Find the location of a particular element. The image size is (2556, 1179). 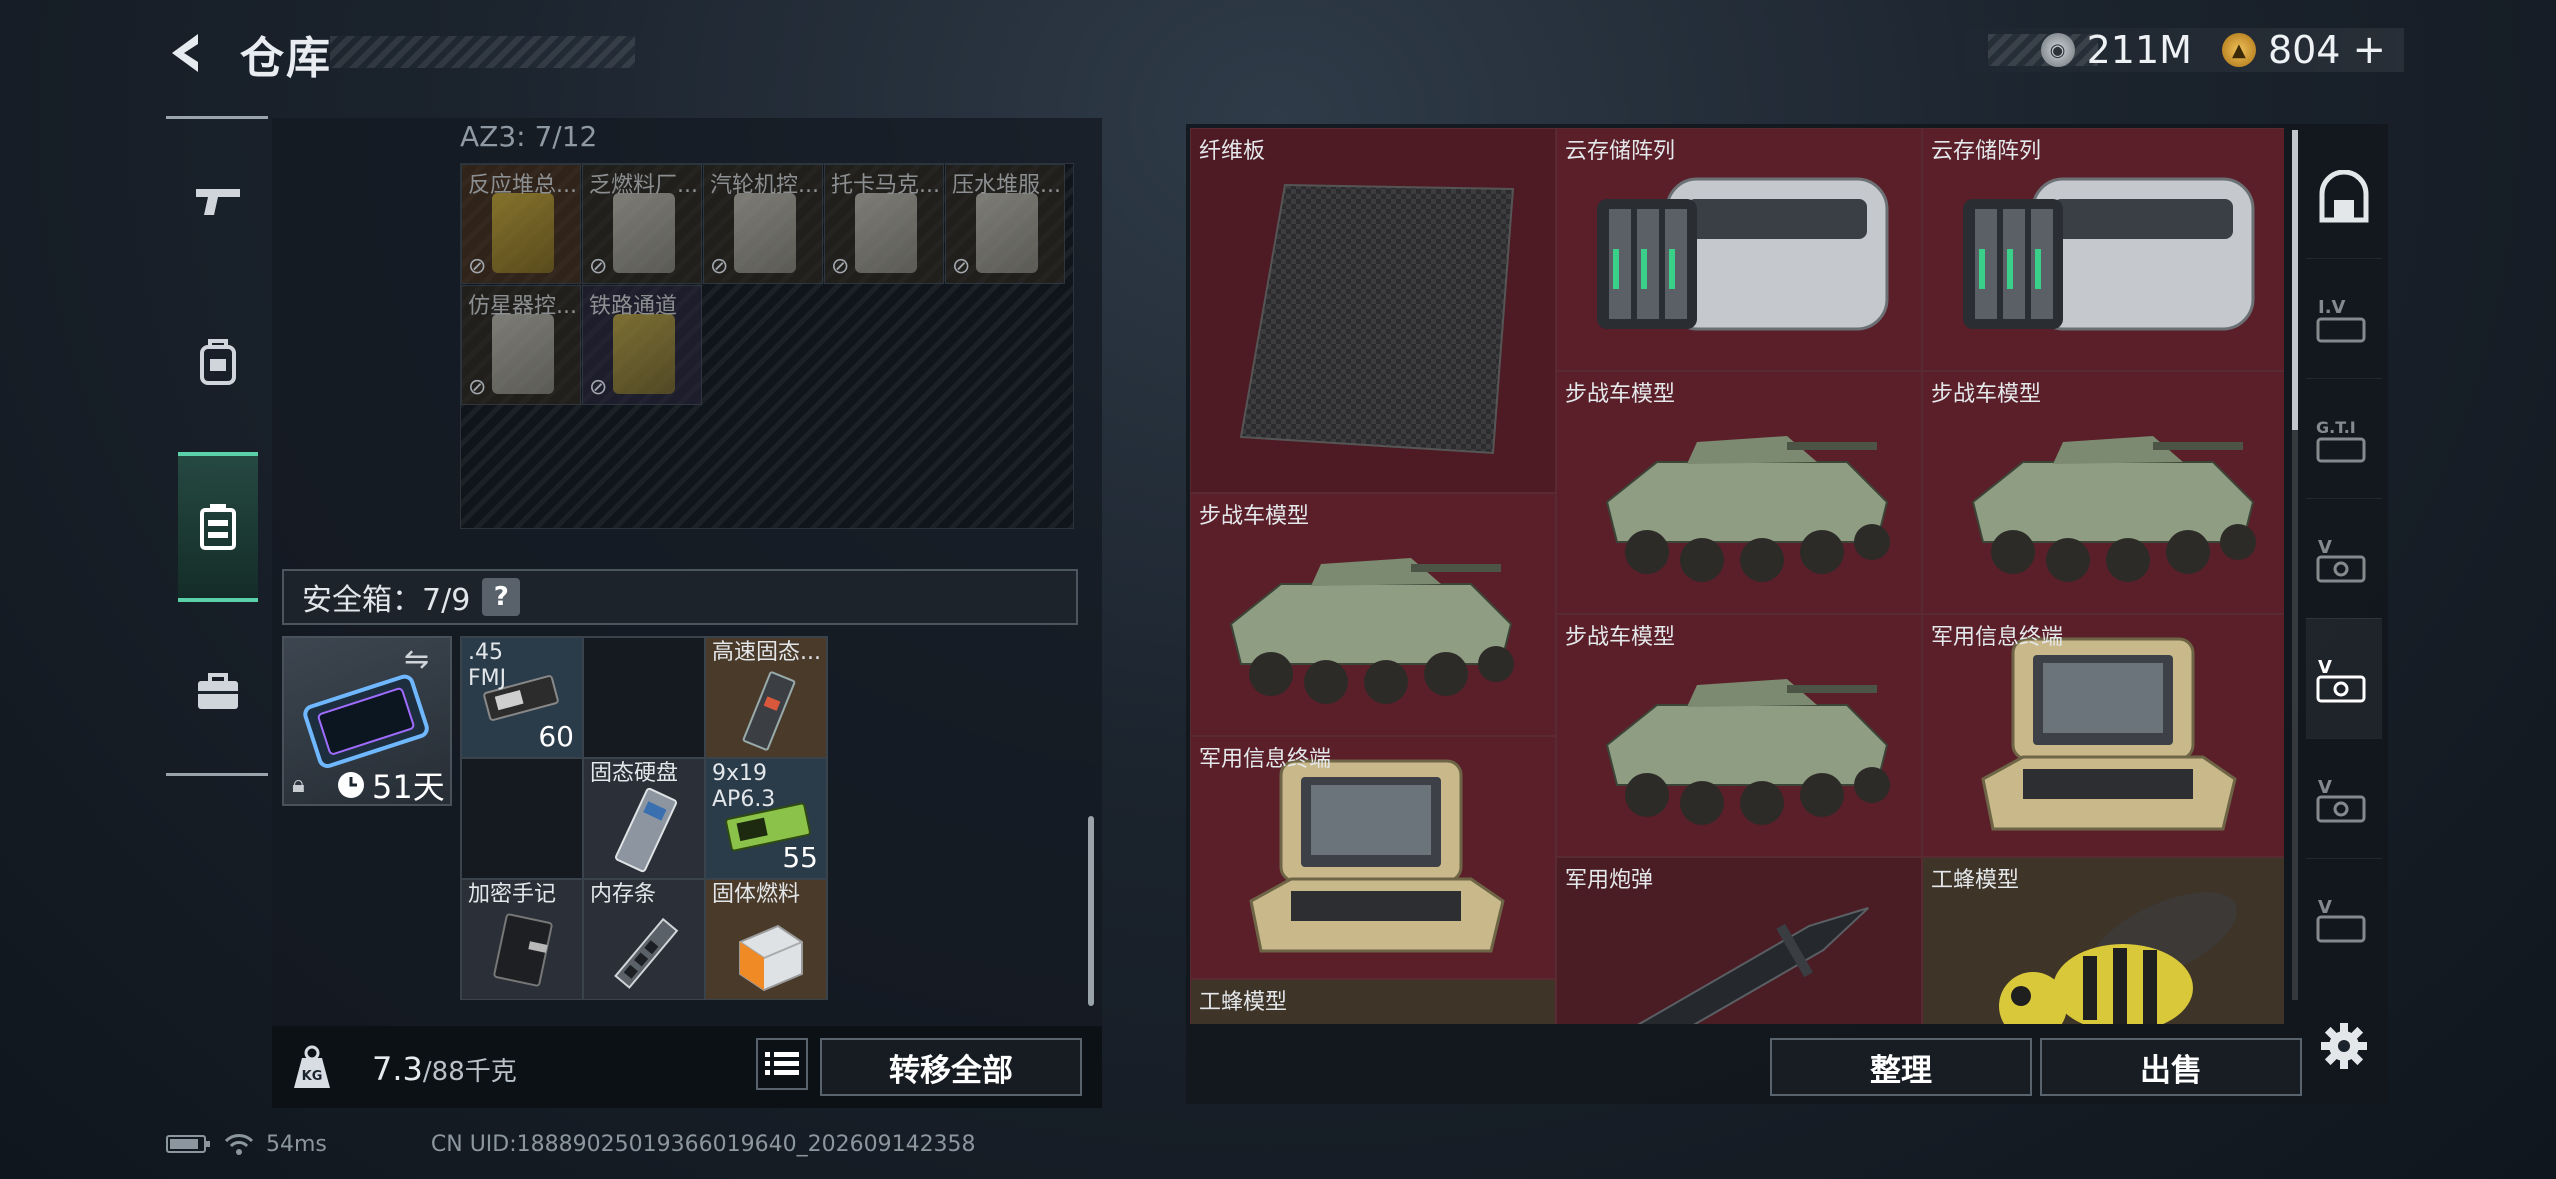

nav-item-safebox is located at coordinates (218, 527).